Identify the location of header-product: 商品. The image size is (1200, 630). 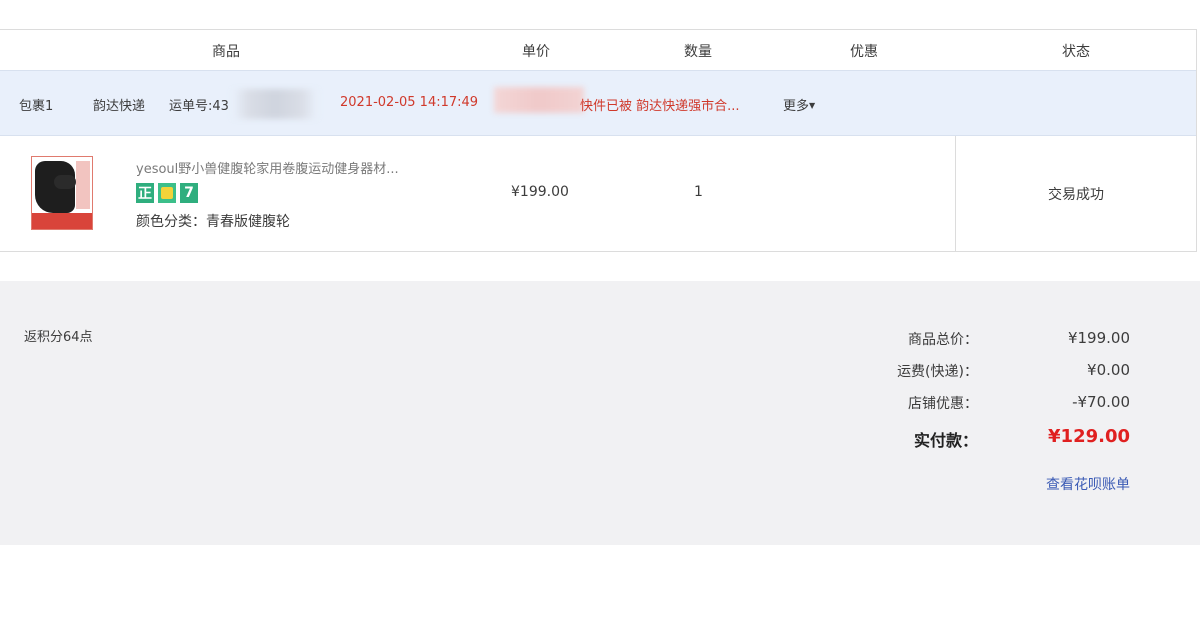
(226, 52).